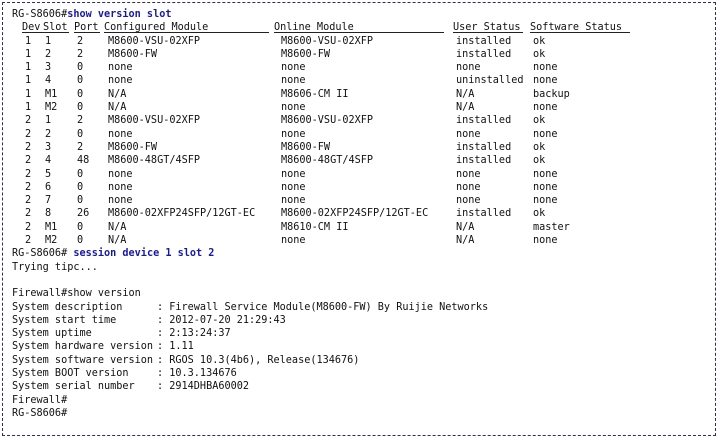 The width and height of the screenshot is (720, 440). What do you see at coordinates (360, 240) in the screenshot?
I see `table-row: 2 M2 0 N/A none N/A none` at bounding box center [360, 240].